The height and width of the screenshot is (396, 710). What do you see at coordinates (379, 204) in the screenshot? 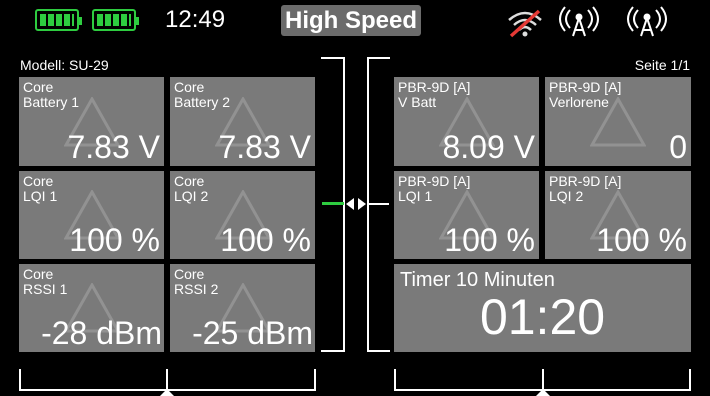
I see `right-indicator-line` at bounding box center [379, 204].